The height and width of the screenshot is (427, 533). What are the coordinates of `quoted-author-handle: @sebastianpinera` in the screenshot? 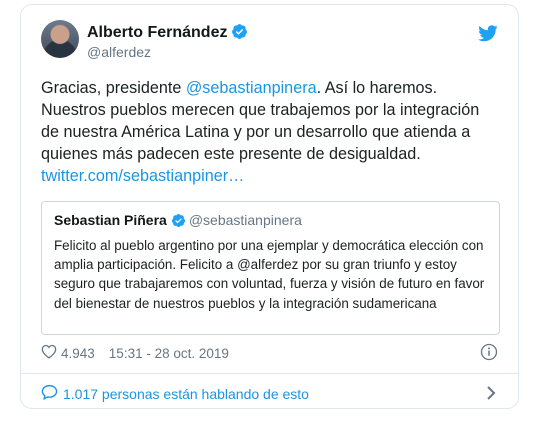 It's located at (245, 220).